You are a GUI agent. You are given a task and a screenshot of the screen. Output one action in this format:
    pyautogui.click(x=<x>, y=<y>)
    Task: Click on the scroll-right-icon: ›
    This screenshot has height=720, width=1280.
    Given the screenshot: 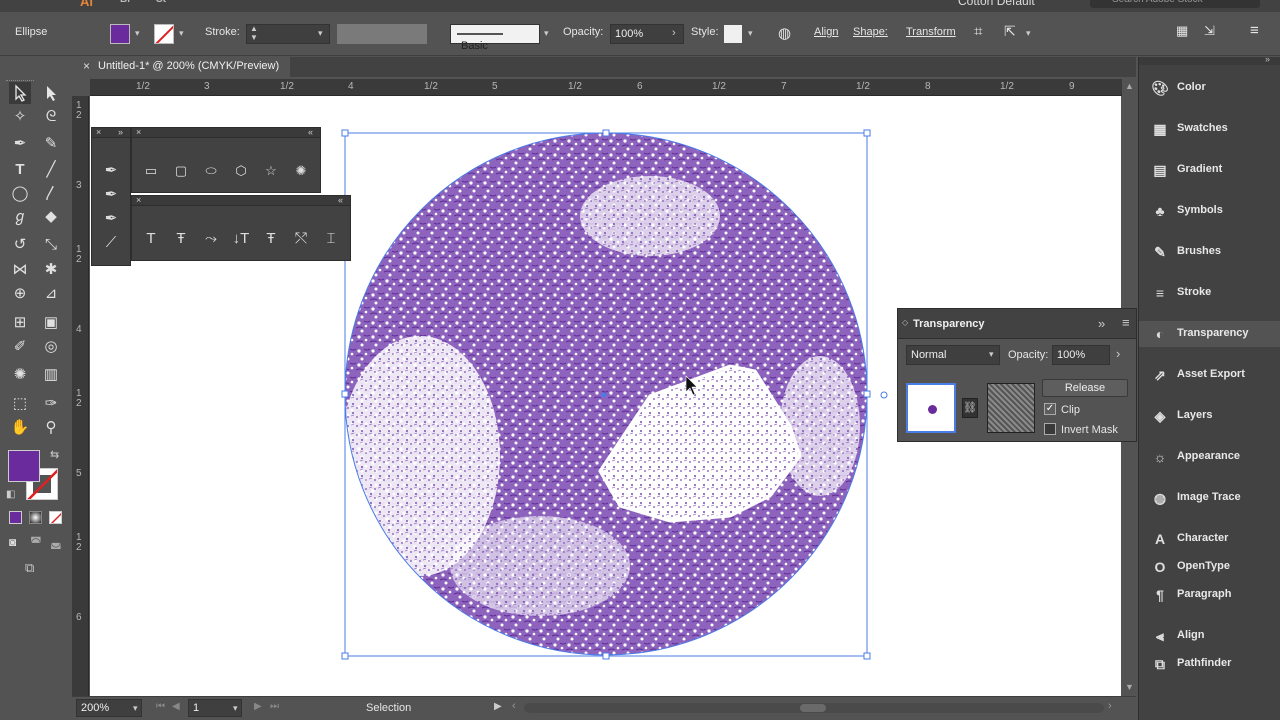 What is the action you would take?
    pyautogui.click(x=1110, y=706)
    